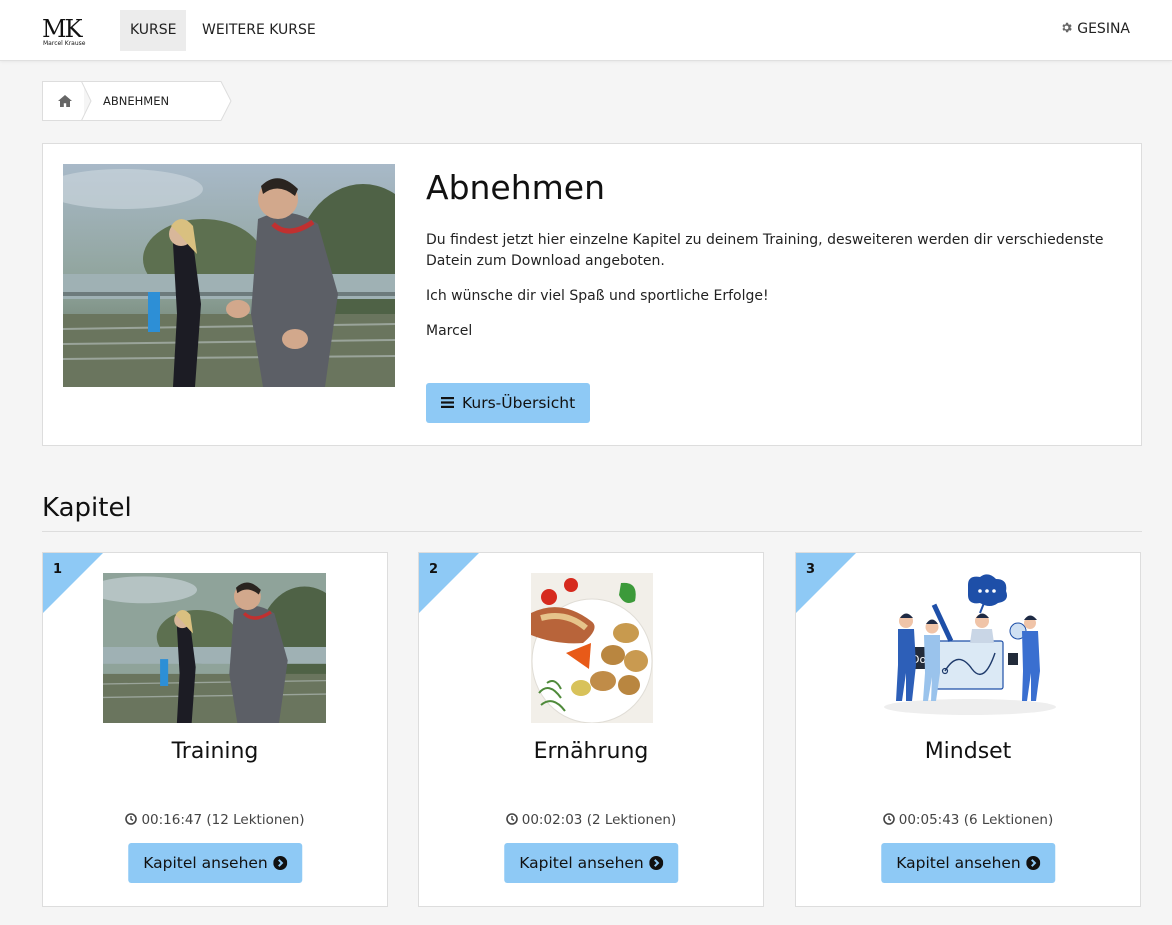  What do you see at coordinates (136, 101) in the screenshot?
I see `breadcrumb-label: ABNEHMEN` at bounding box center [136, 101].